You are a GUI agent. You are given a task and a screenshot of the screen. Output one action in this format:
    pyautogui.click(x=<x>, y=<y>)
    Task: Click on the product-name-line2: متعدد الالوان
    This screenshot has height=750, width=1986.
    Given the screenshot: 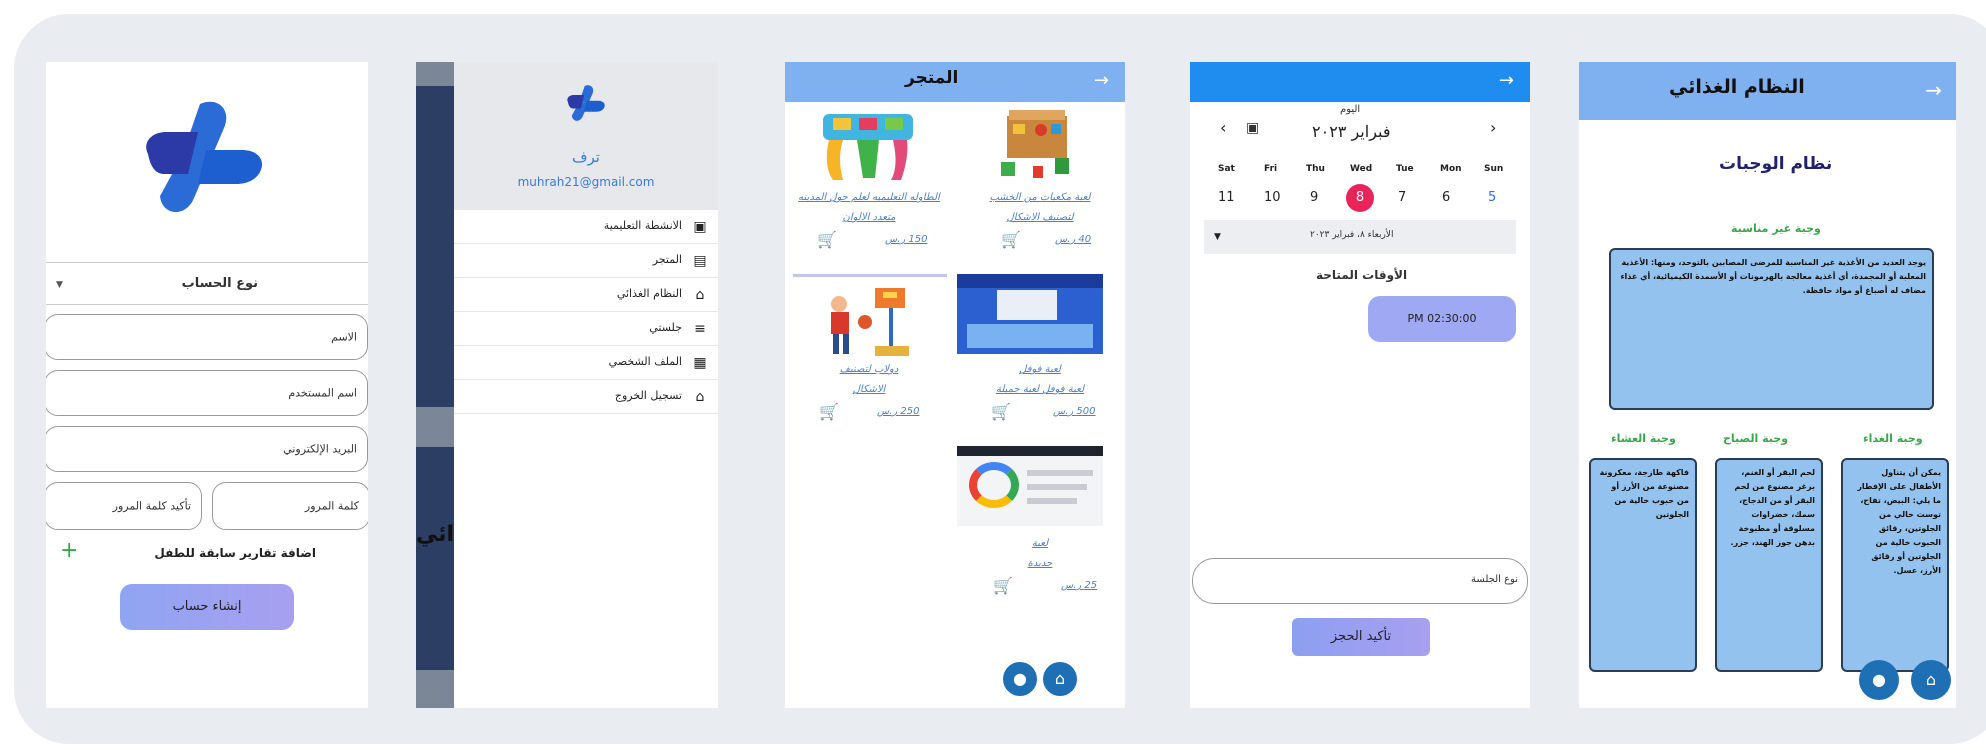 What is the action you would take?
    pyautogui.click(x=869, y=218)
    